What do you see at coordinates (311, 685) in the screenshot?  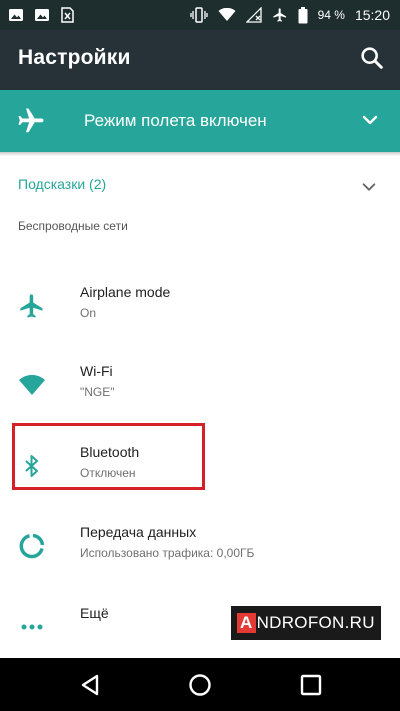 I see `recents-icon` at bounding box center [311, 685].